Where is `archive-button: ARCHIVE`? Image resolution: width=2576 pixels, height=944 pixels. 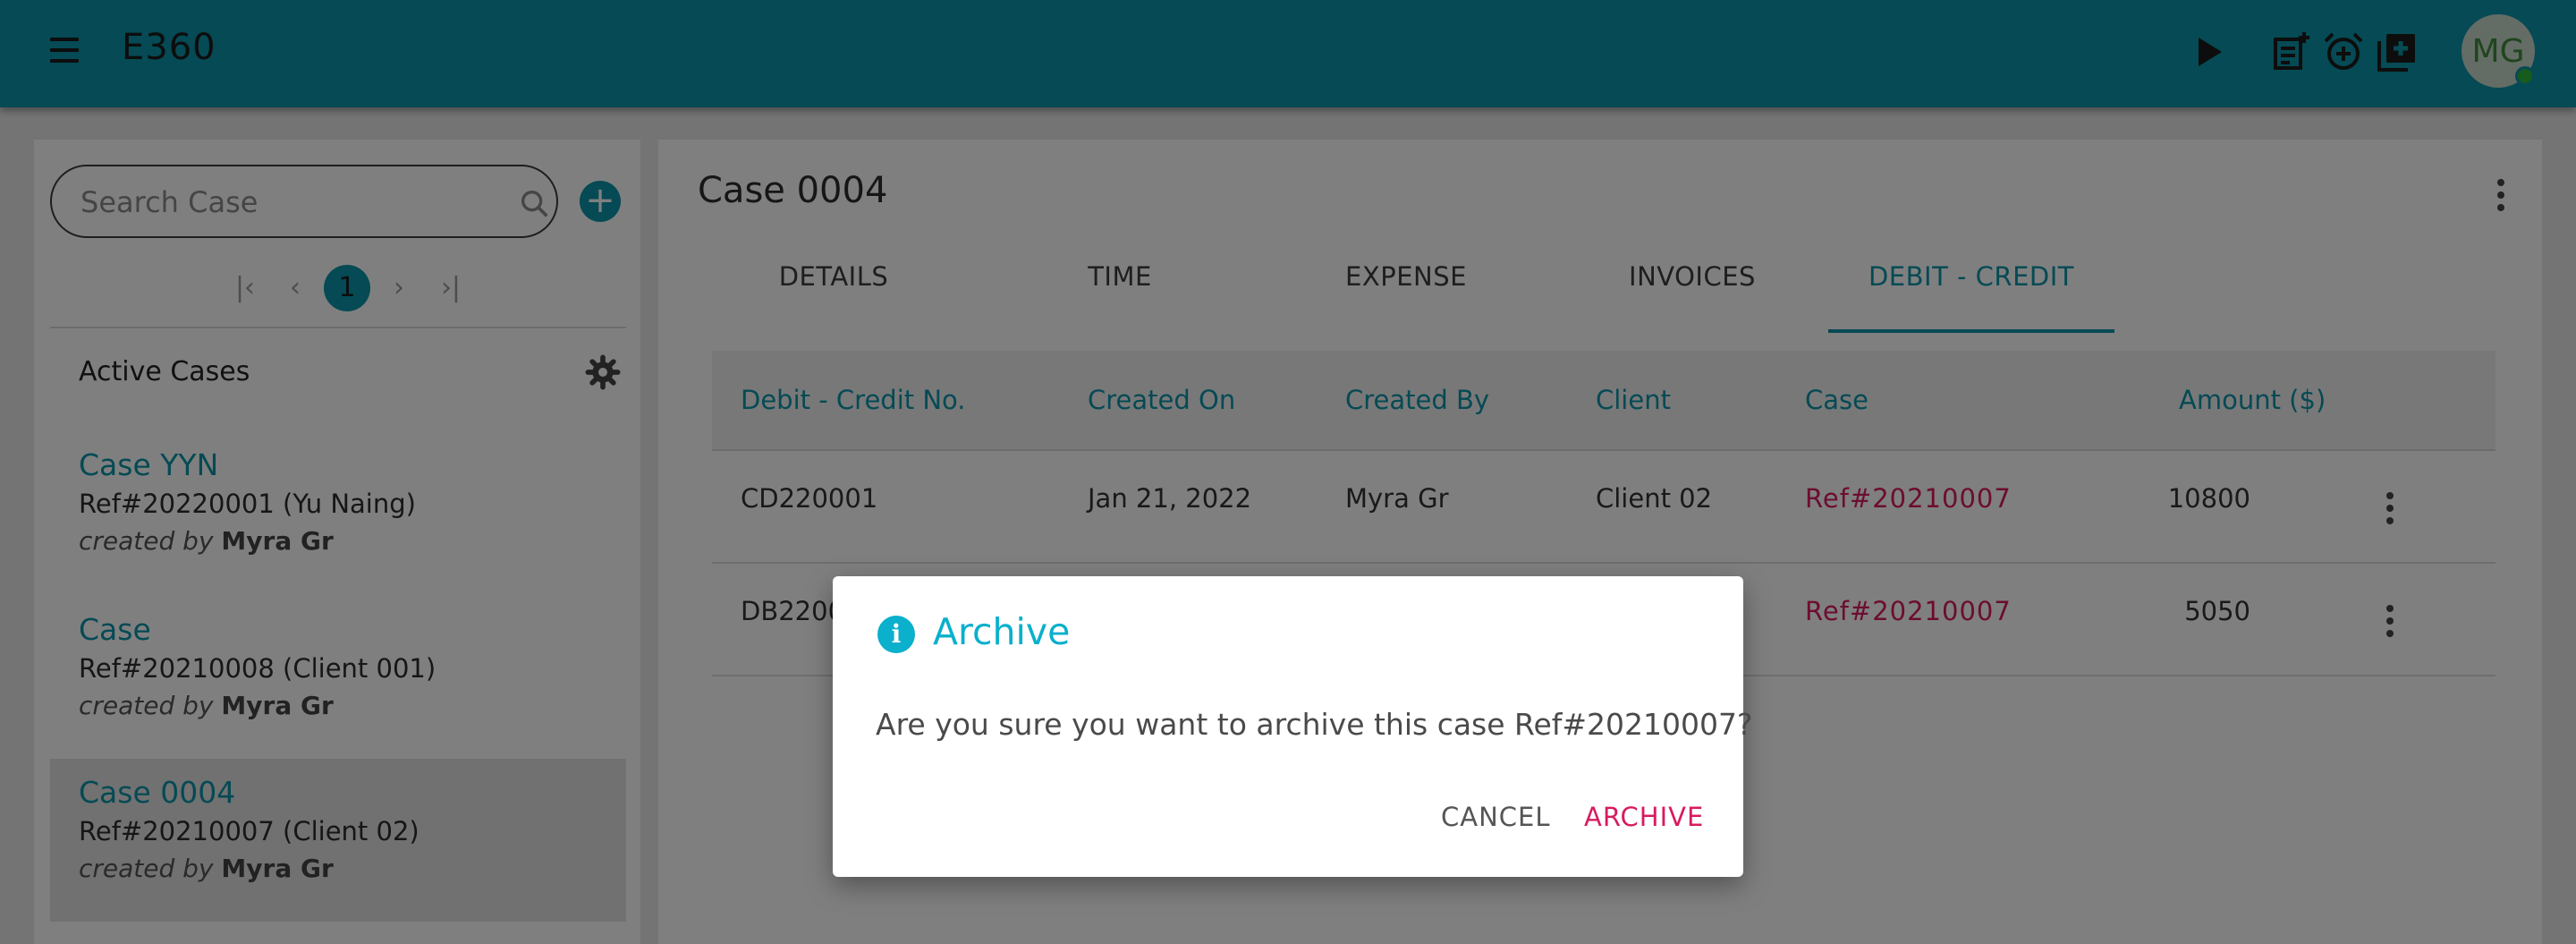
archive-button: ARCHIVE is located at coordinates (1644, 817).